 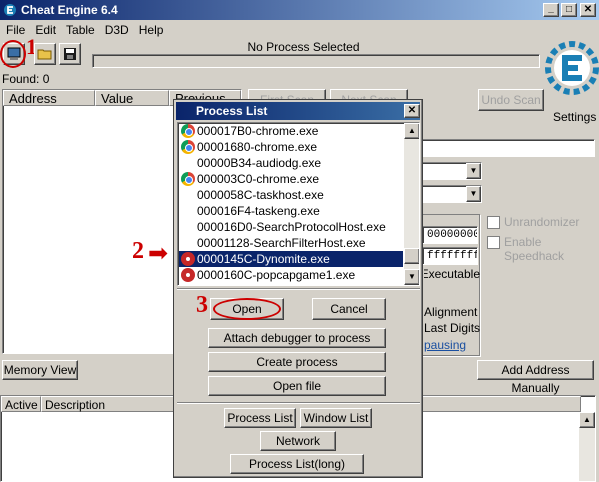 I want to click on maximize-button: □, so click(x=569, y=10).